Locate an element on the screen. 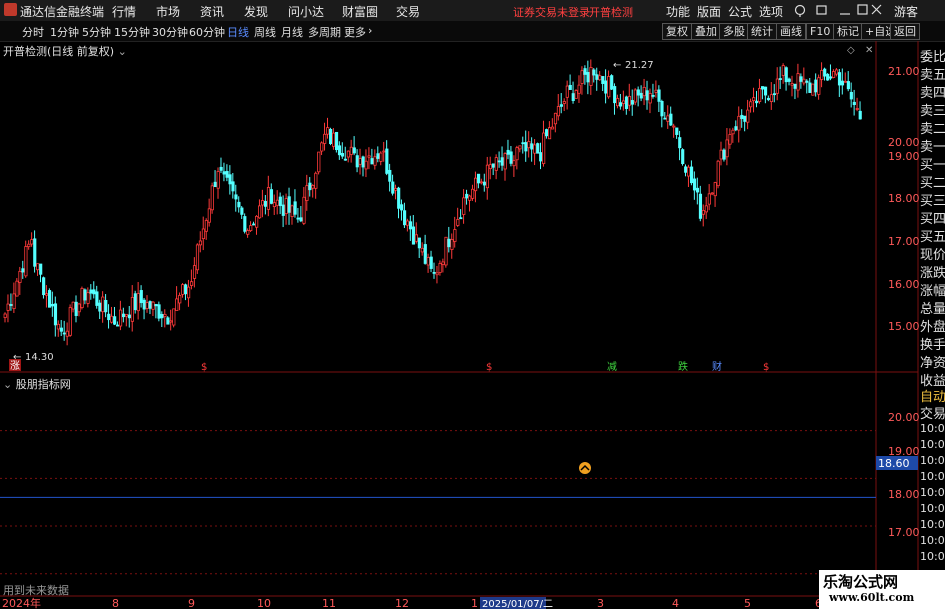 This screenshot has width=945, height=609. event-marker-down: 跌 is located at coordinates (683, 366).